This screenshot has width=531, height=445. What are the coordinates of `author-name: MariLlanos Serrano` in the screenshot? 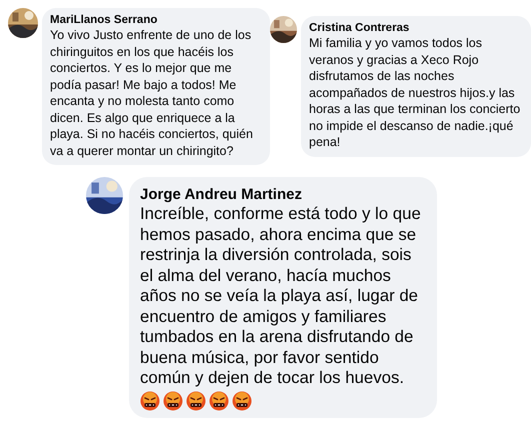 It's located at (104, 20).